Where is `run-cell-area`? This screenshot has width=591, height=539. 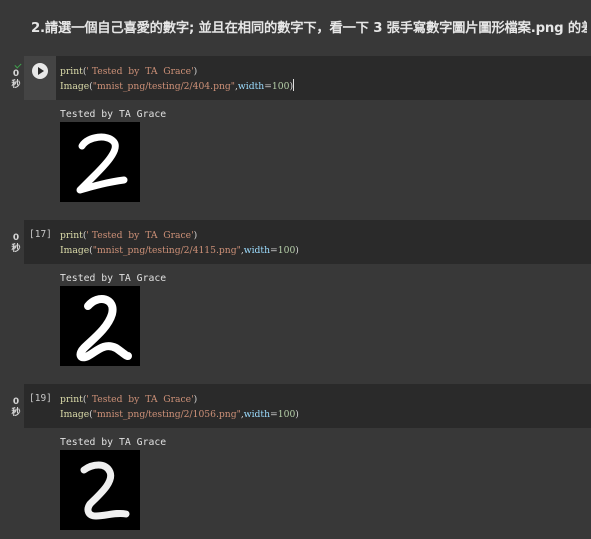
run-cell-area is located at coordinates (40, 78).